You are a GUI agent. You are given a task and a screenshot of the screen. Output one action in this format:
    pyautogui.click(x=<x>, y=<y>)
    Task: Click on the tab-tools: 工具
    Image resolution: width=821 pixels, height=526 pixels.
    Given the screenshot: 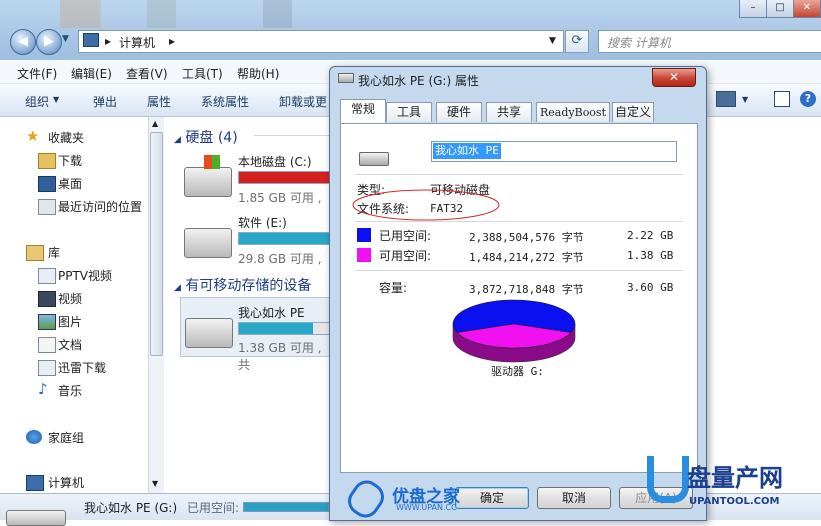 What is the action you would take?
    pyautogui.click(x=409, y=112)
    